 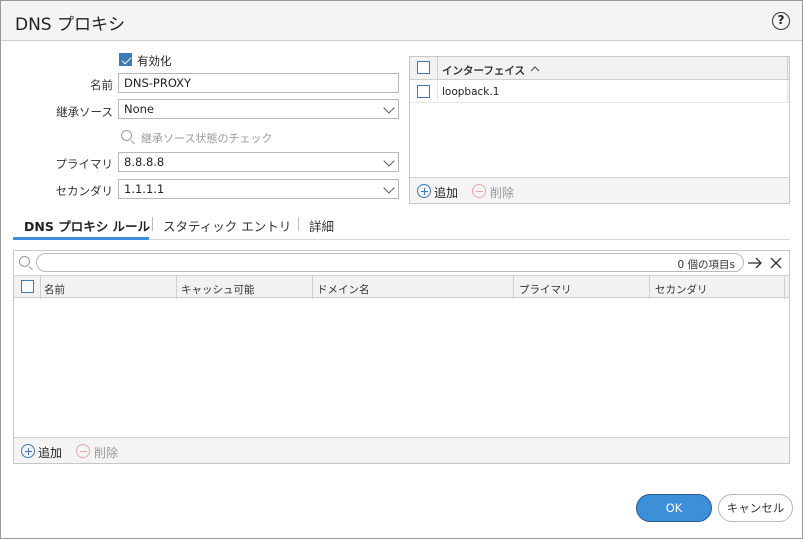 What do you see at coordinates (139, 109) in the screenshot?
I see `inherit-source-value: None` at bounding box center [139, 109].